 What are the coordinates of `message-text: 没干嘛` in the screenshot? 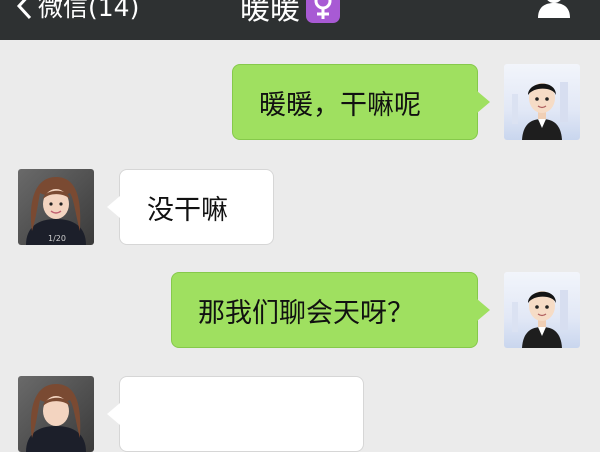 It's located at (187, 210).